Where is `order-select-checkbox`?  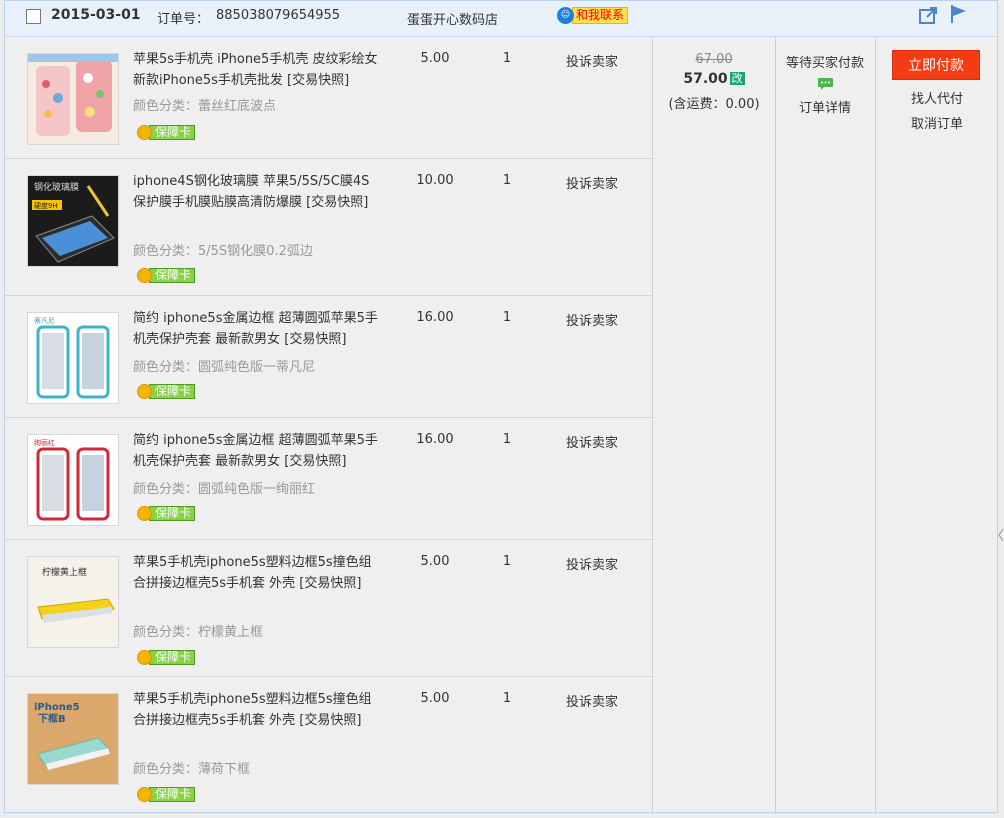 order-select-checkbox is located at coordinates (33, 16).